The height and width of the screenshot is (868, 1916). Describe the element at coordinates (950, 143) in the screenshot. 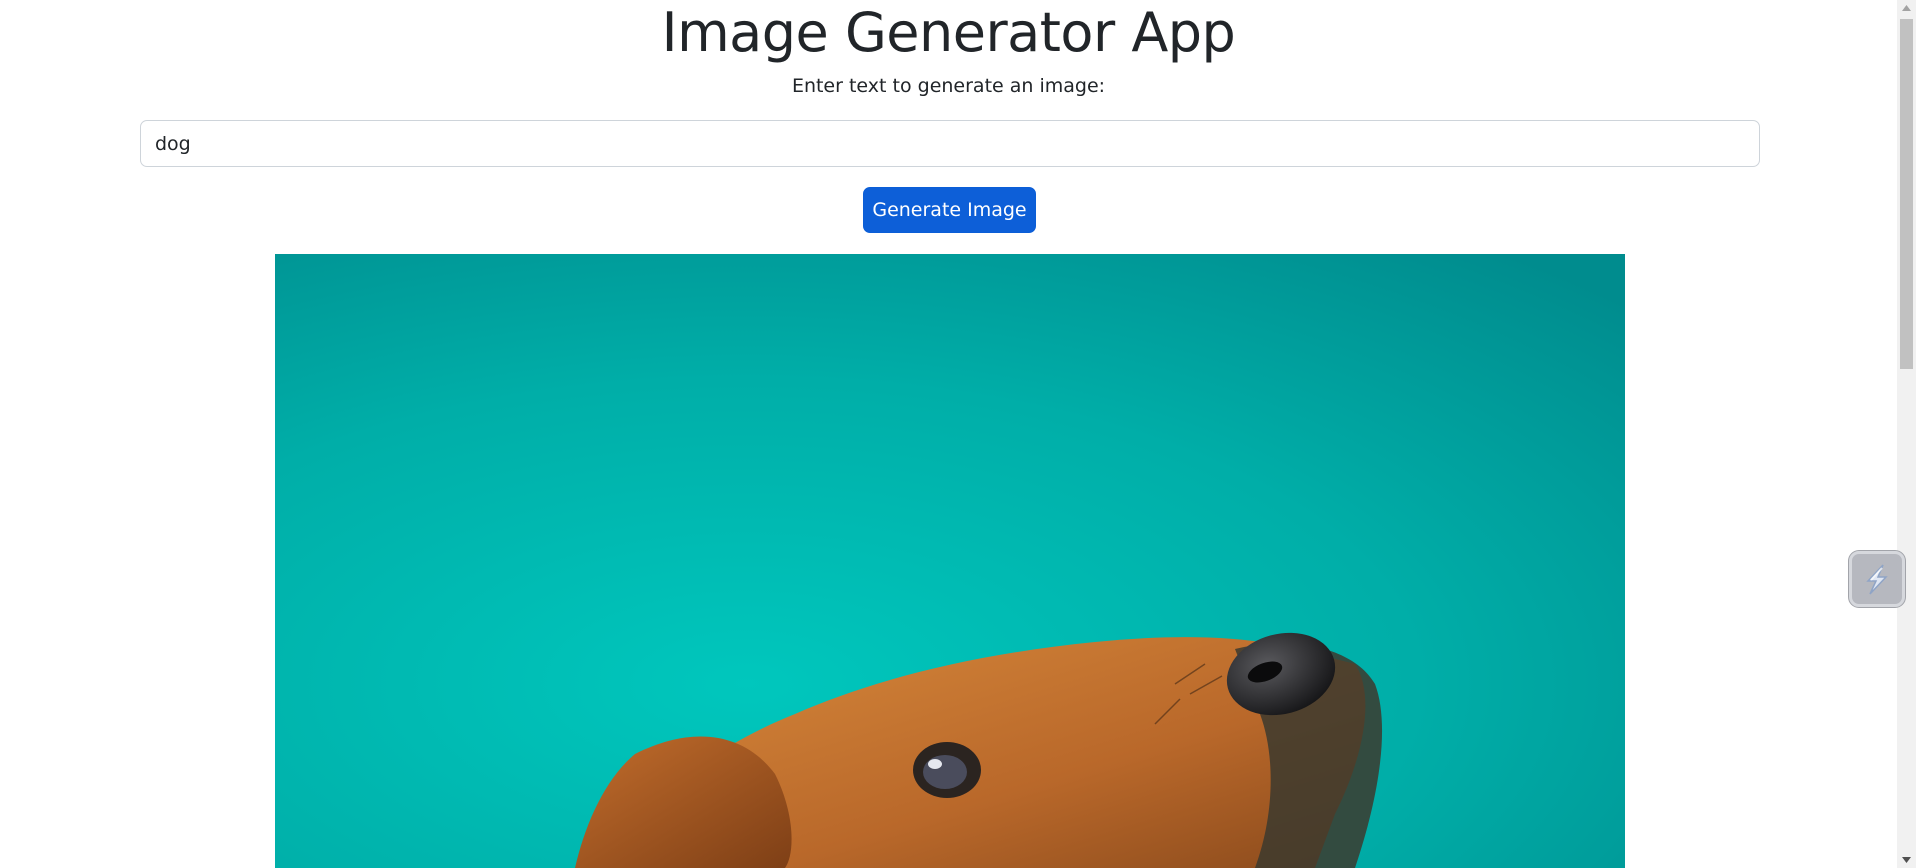

I see `prompt-input` at that location.